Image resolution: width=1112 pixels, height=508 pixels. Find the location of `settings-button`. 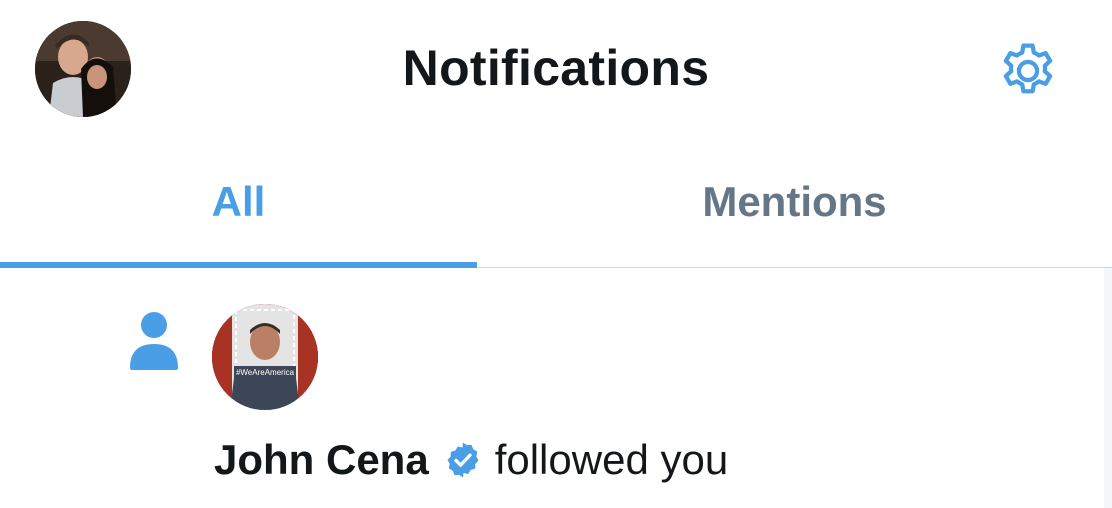

settings-button is located at coordinates (1028, 71).